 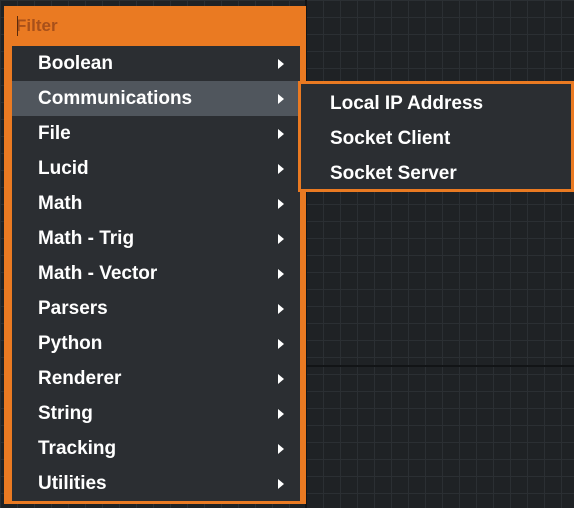 I want to click on menu-item-math: Math, so click(x=156, y=203).